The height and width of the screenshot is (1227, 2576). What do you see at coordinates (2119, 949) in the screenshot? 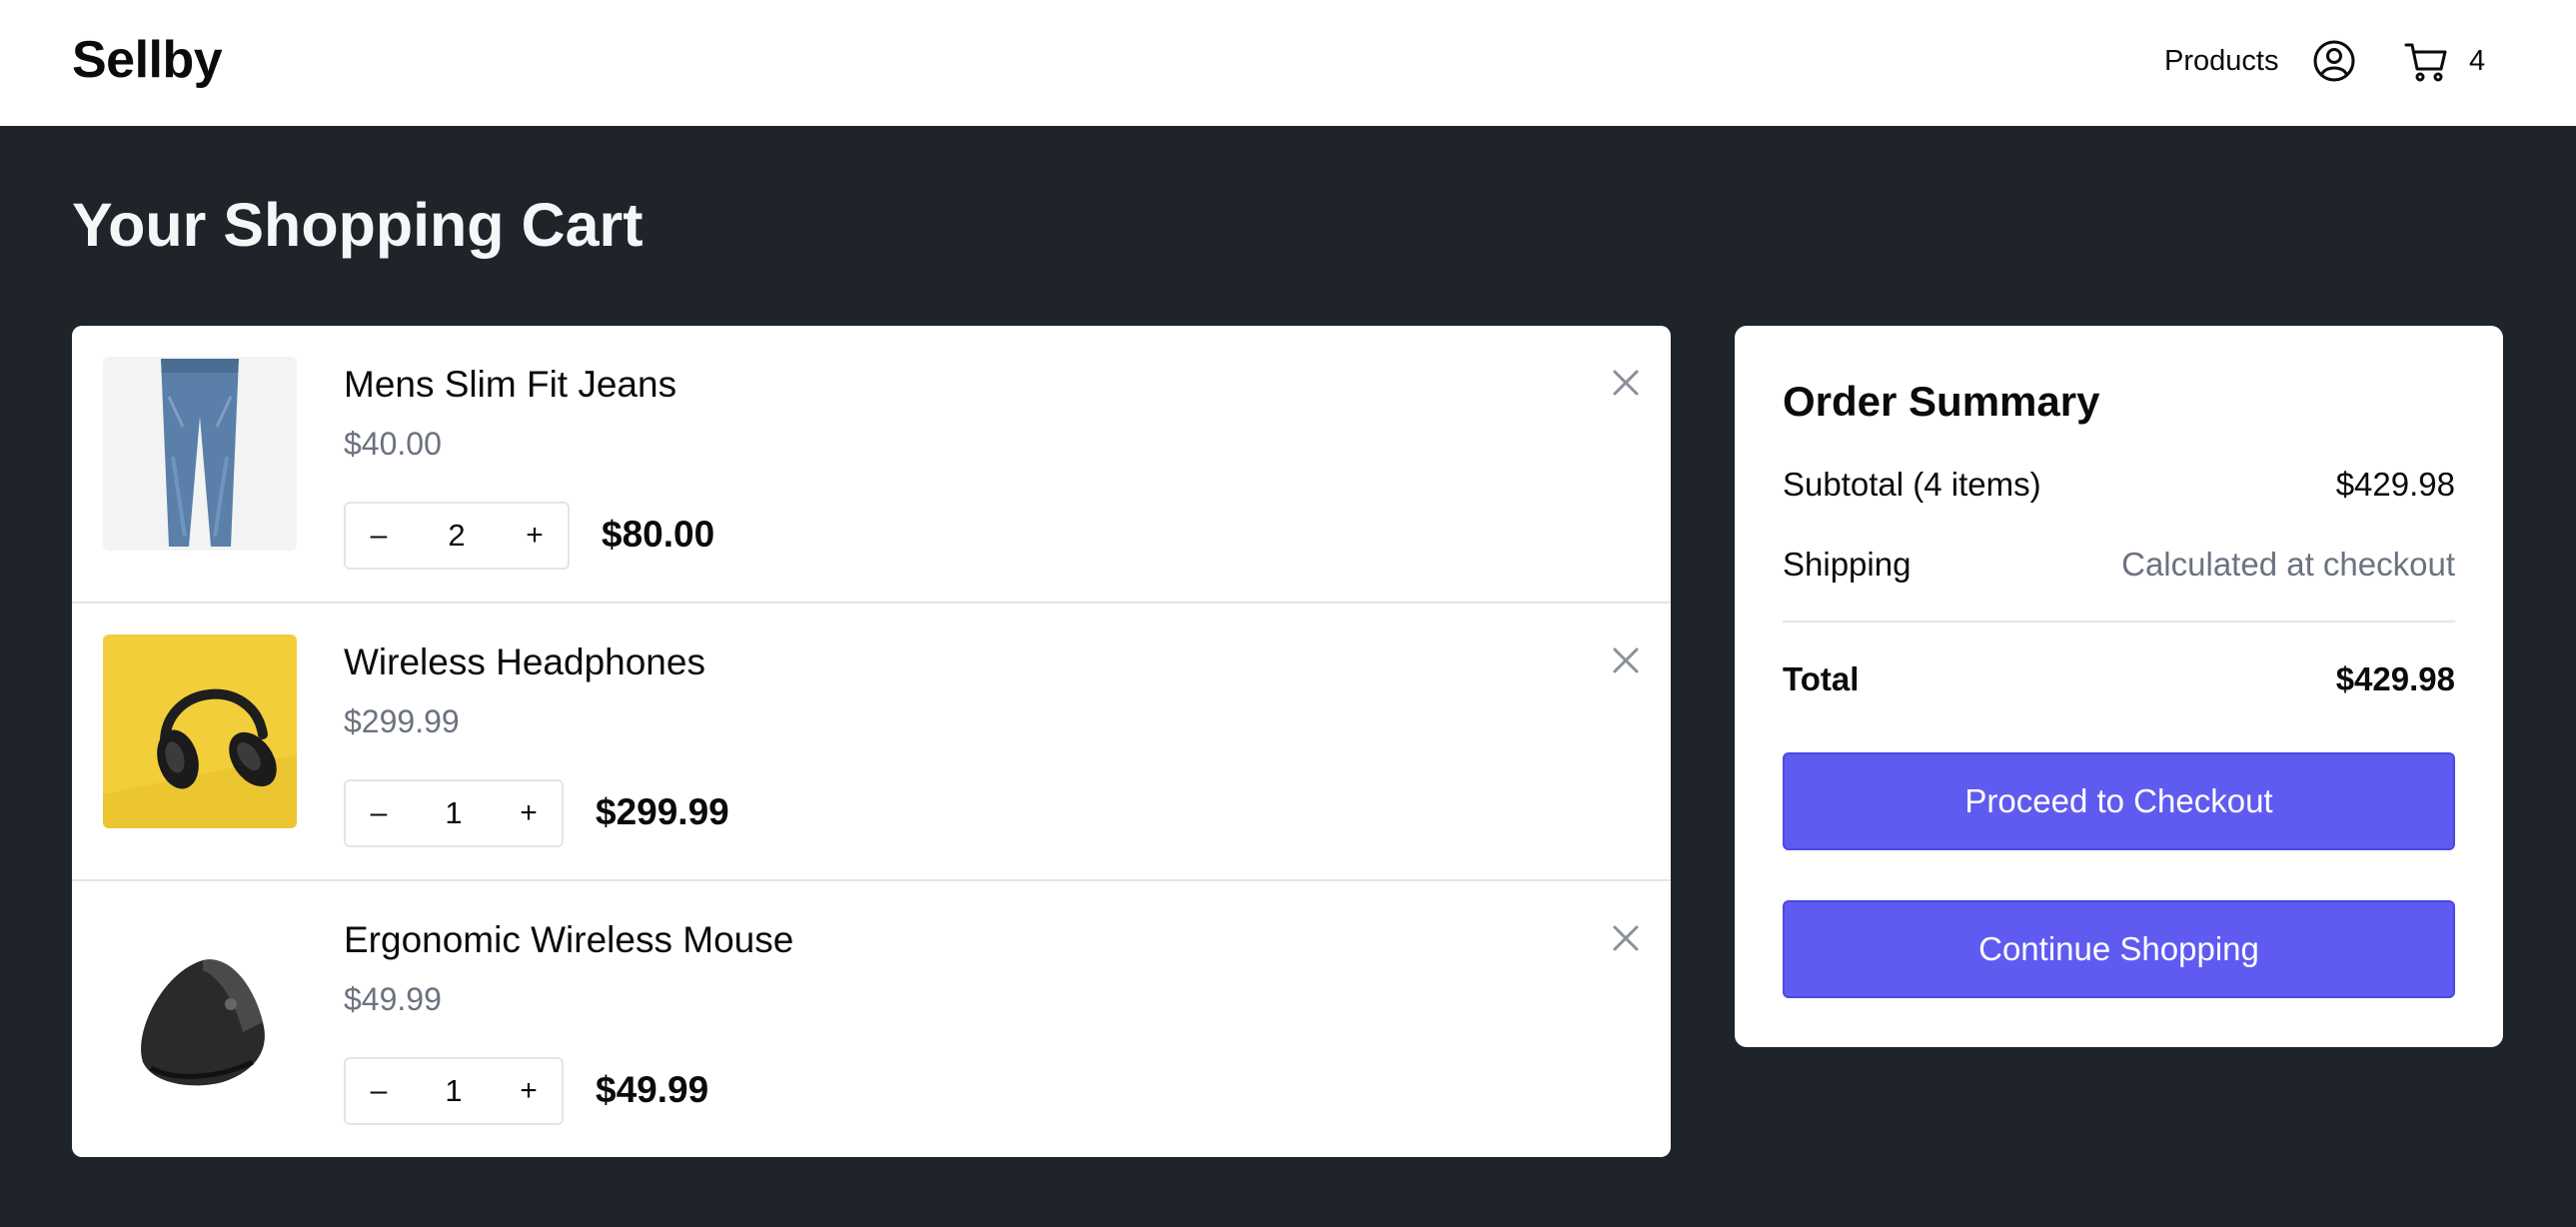
I see `continue-shopping-button: Continue Shopping` at bounding box center [2119, 949].